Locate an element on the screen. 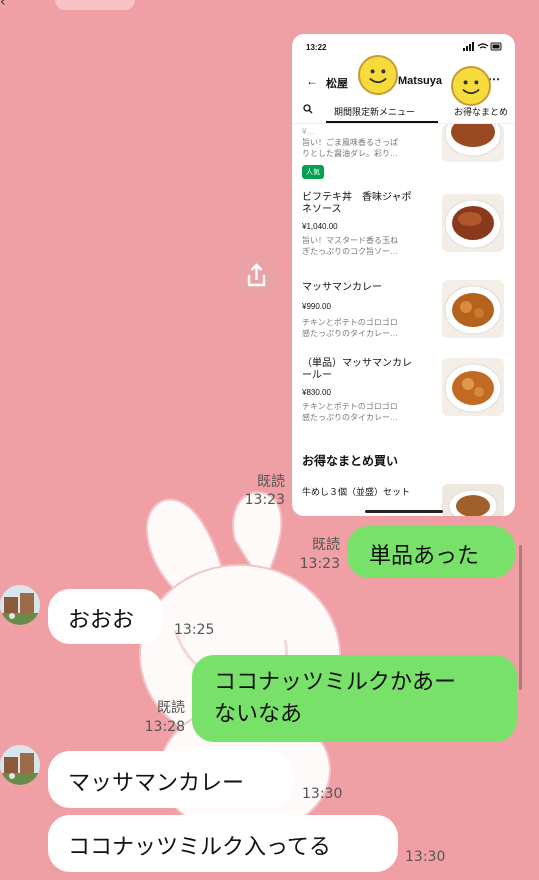 The width and height of the screenshot is (539, 880). menu-item-0: ¥… 旨い！ごま風味香るさっぱ りとした醤油ダレ。彩り… 人気 is located at coordinates (372, 152).